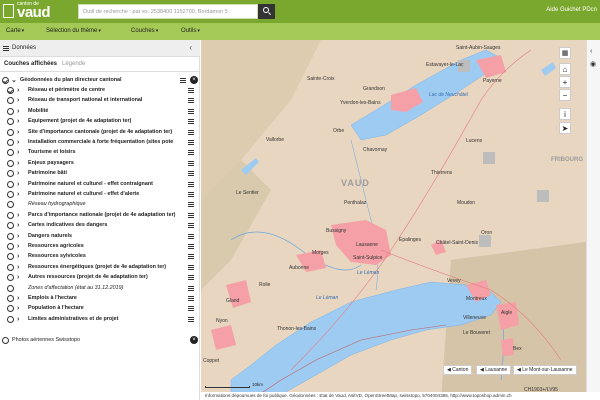  Describe the element at coordinates (100, 91) in the screenshot. I see `layer-row: › Réseau et périmètre de centre` at that location.